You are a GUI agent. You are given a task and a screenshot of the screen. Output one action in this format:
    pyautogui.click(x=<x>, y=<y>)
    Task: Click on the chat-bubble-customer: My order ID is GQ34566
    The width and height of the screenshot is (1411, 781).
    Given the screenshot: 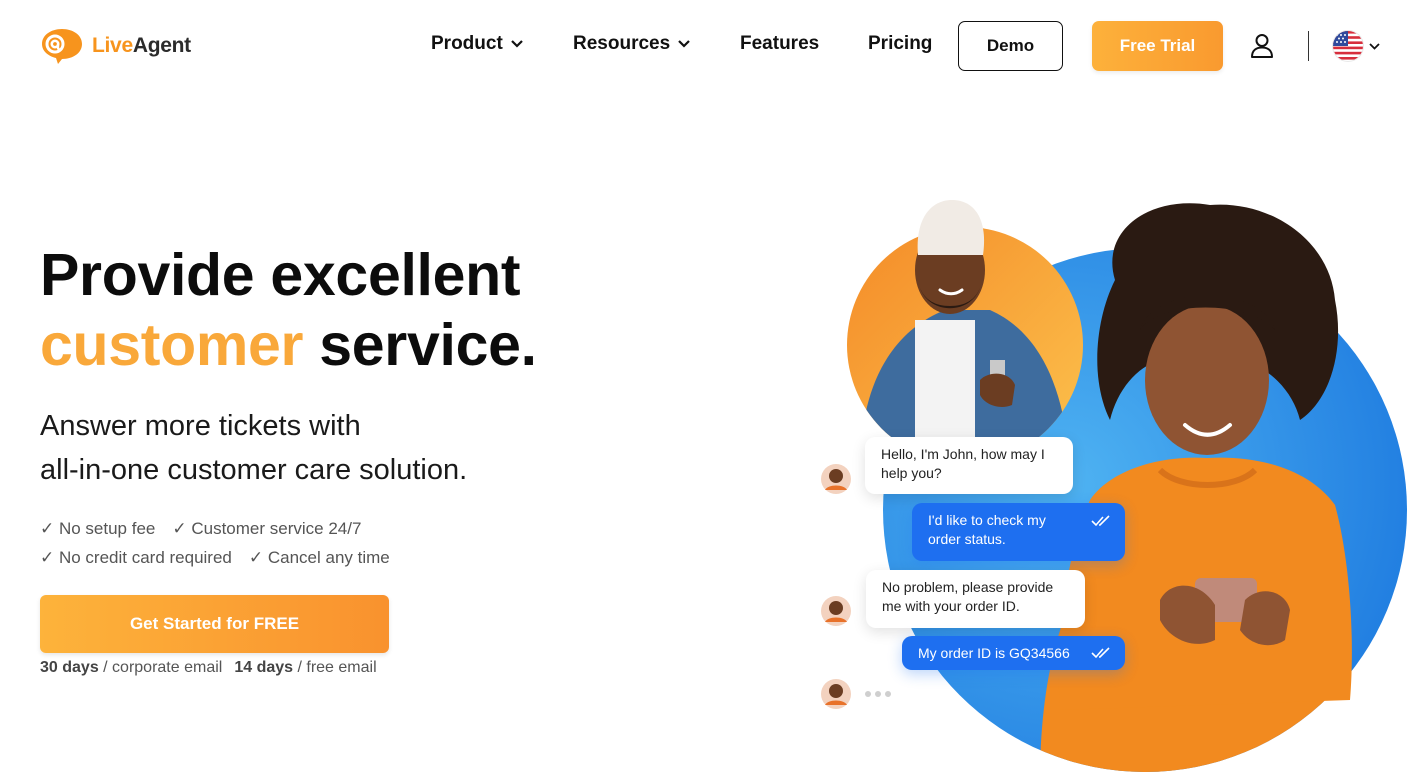 What is the action you would take?
    pyautogui.click(x=1013, y=653)
    